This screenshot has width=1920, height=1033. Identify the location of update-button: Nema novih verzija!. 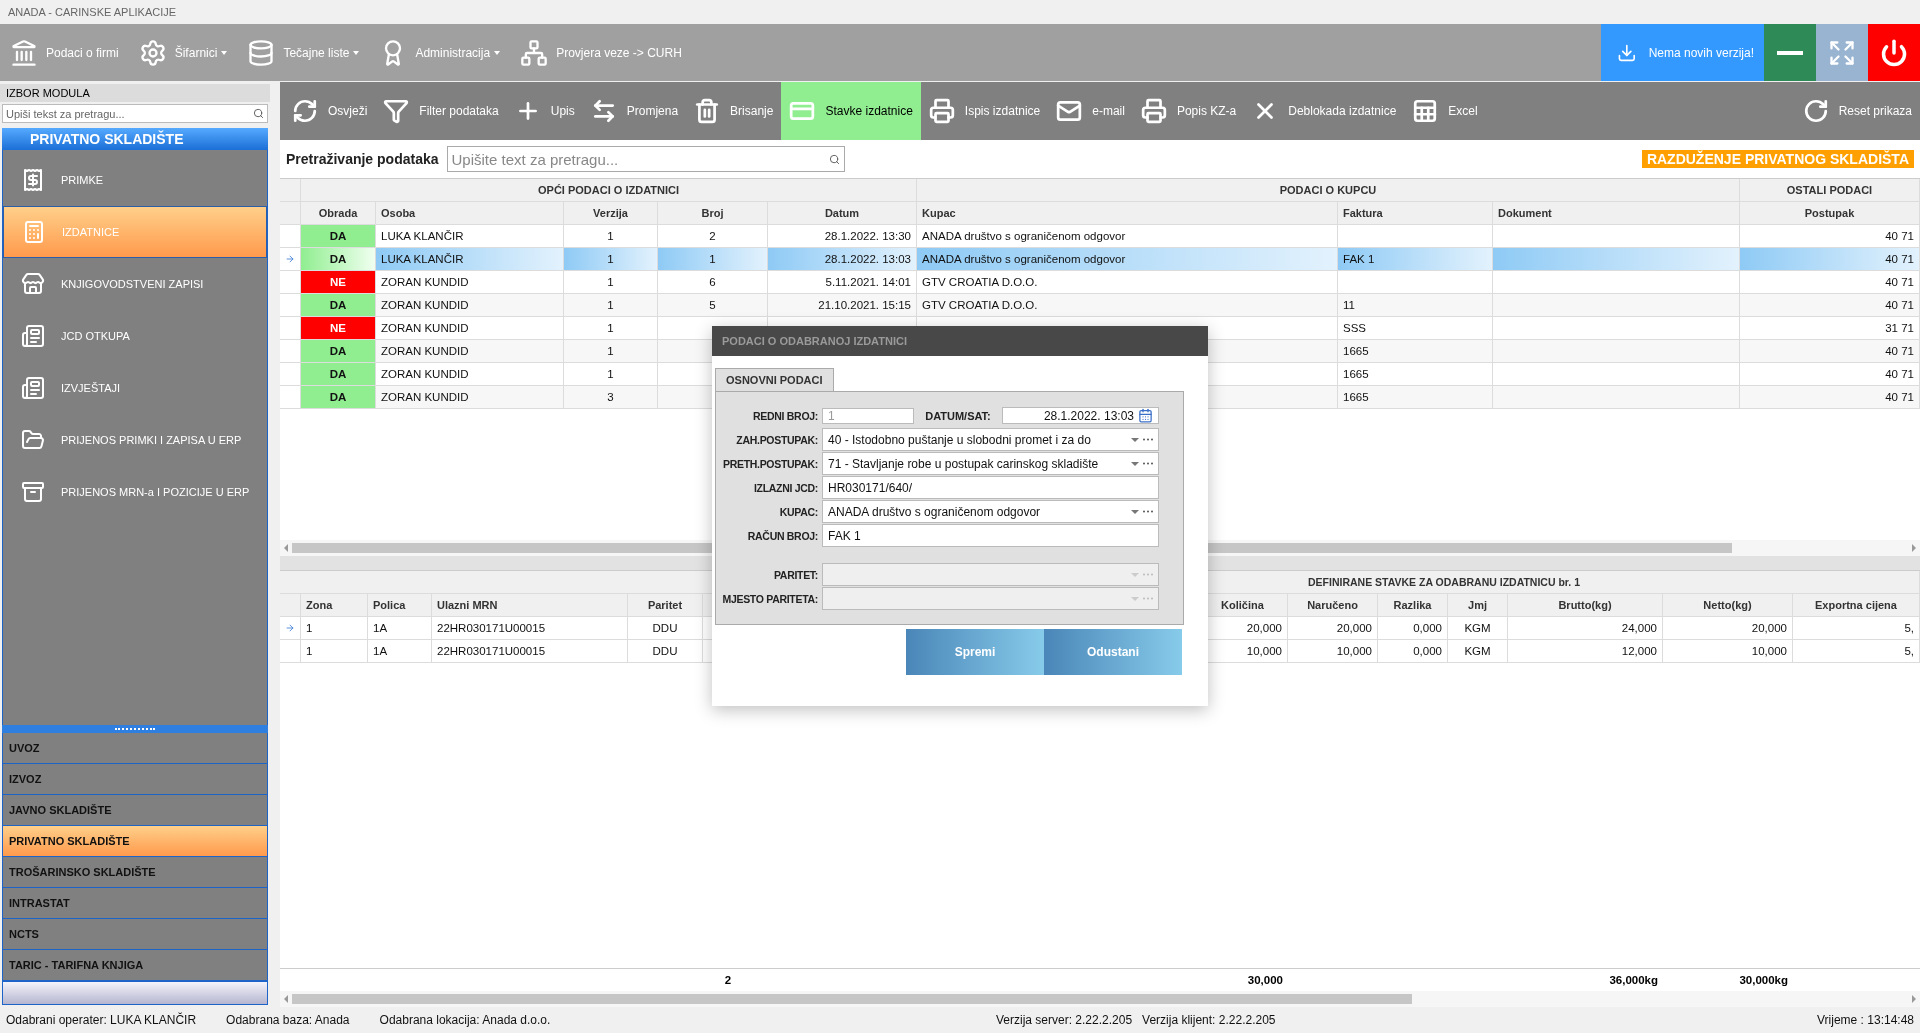
(1682, 52).